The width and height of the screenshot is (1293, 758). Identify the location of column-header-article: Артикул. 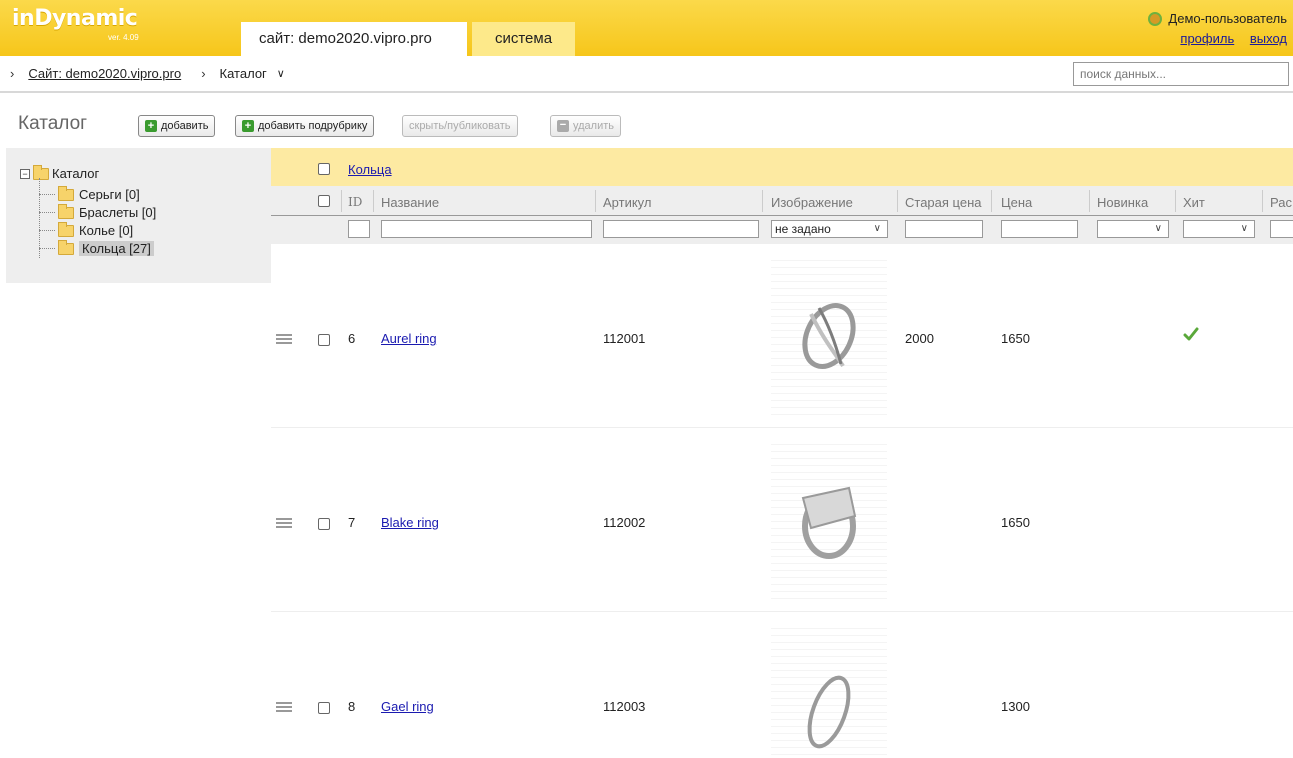
(627, 202).